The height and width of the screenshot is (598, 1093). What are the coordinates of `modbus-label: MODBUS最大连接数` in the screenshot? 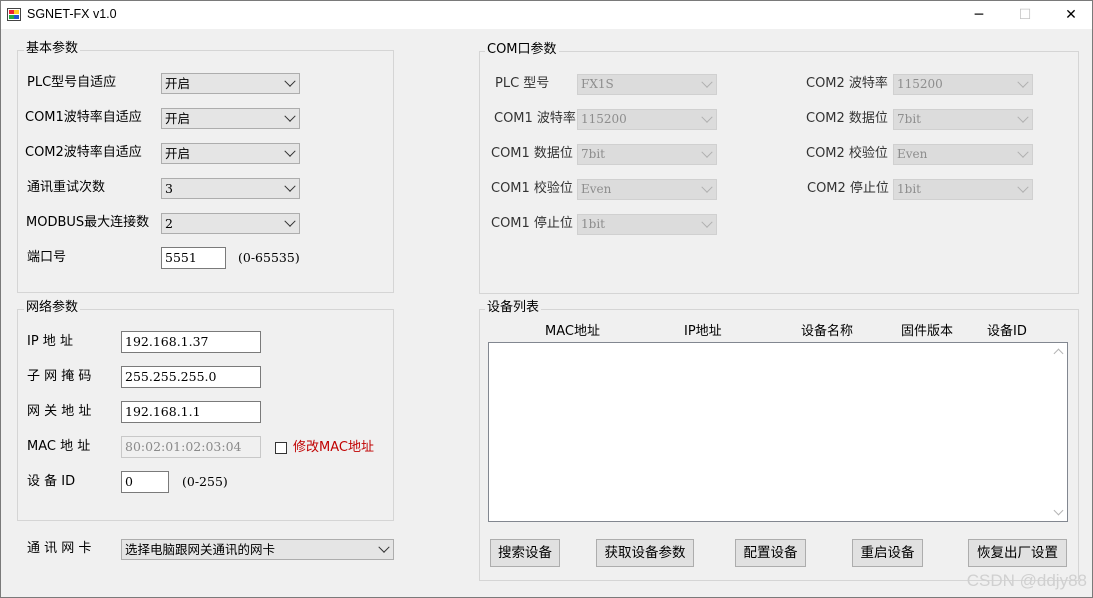 It's located at (88, 222).